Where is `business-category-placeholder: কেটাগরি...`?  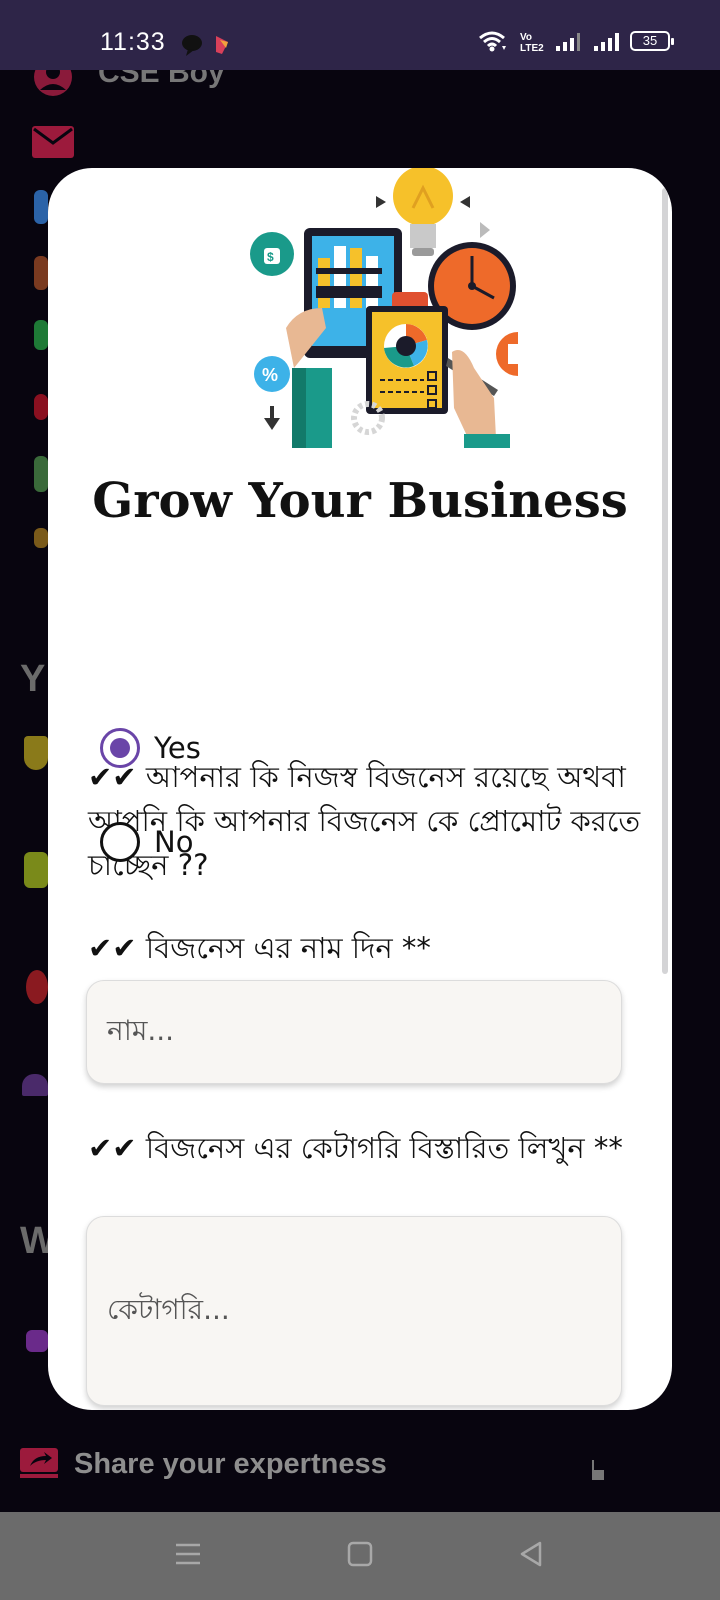
business-category-placeholder: কেটাগরি... is located at coordinates (168, 1309).